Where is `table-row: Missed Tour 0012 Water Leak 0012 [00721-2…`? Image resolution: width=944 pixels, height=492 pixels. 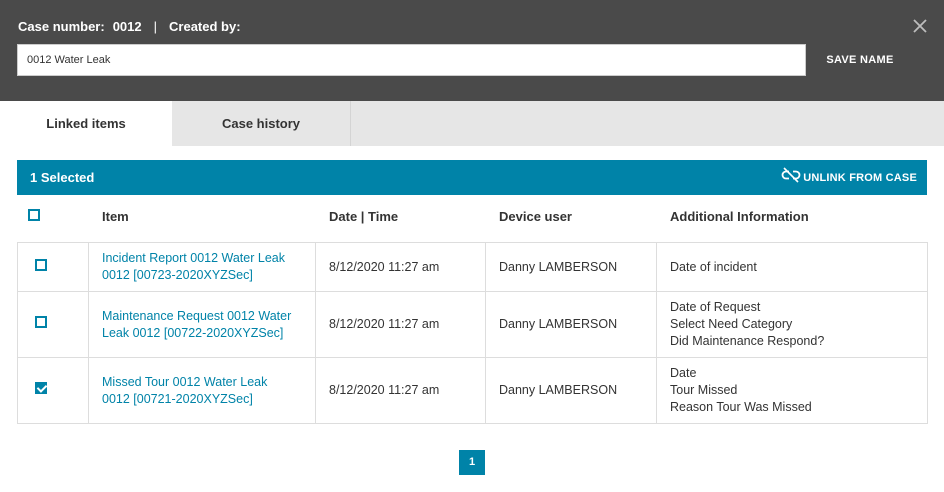 table-row: Missed Tour 0012 Water Leak 0012 [00721-2… is located at coordinates (472, 390).